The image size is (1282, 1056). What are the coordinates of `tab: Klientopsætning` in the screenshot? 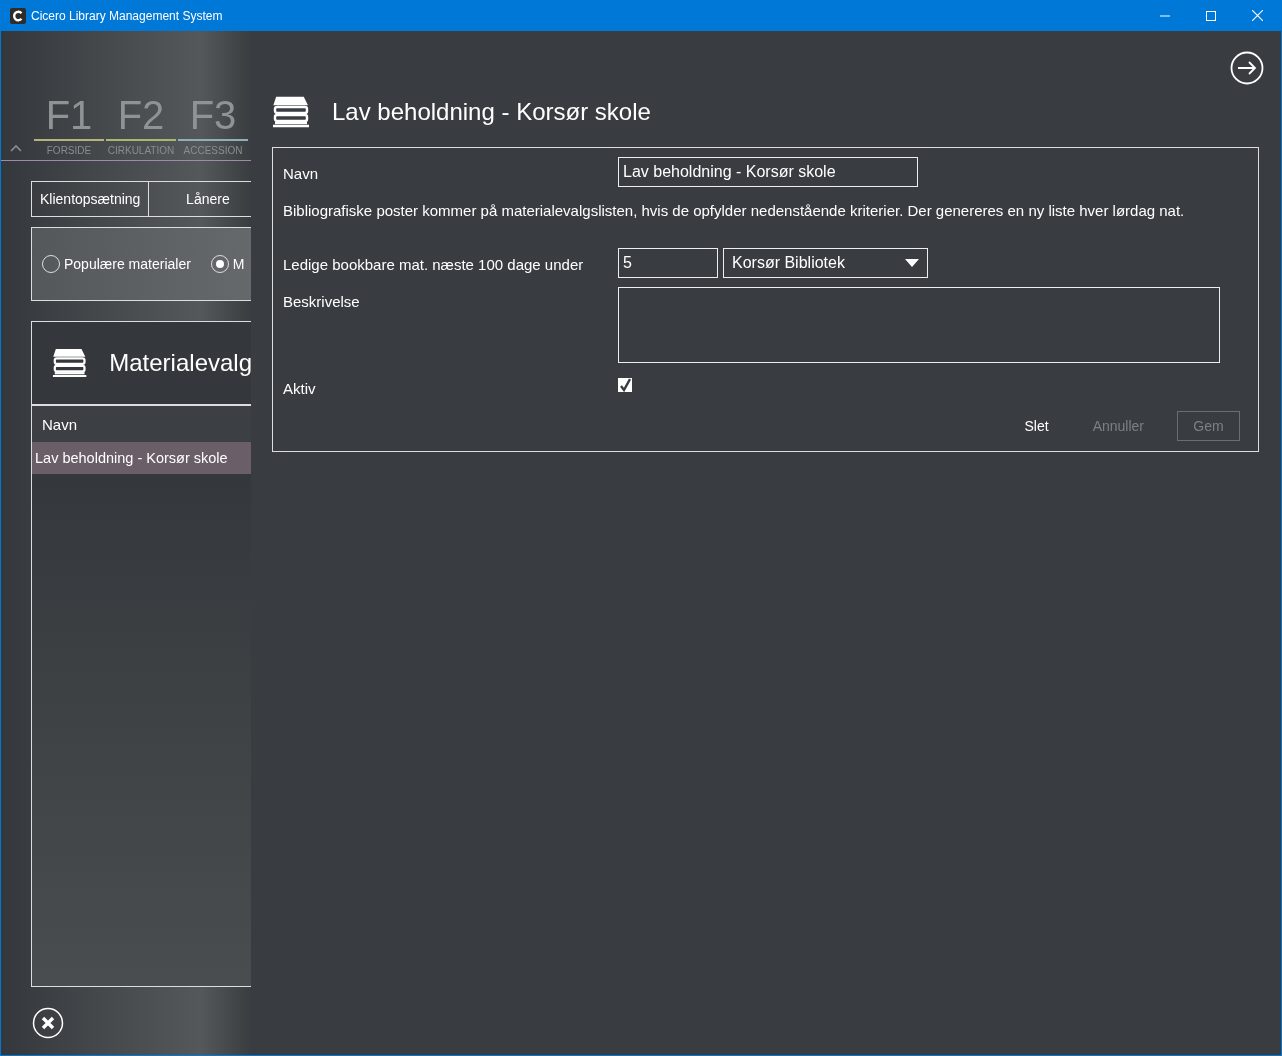 It's located at (90, 199).